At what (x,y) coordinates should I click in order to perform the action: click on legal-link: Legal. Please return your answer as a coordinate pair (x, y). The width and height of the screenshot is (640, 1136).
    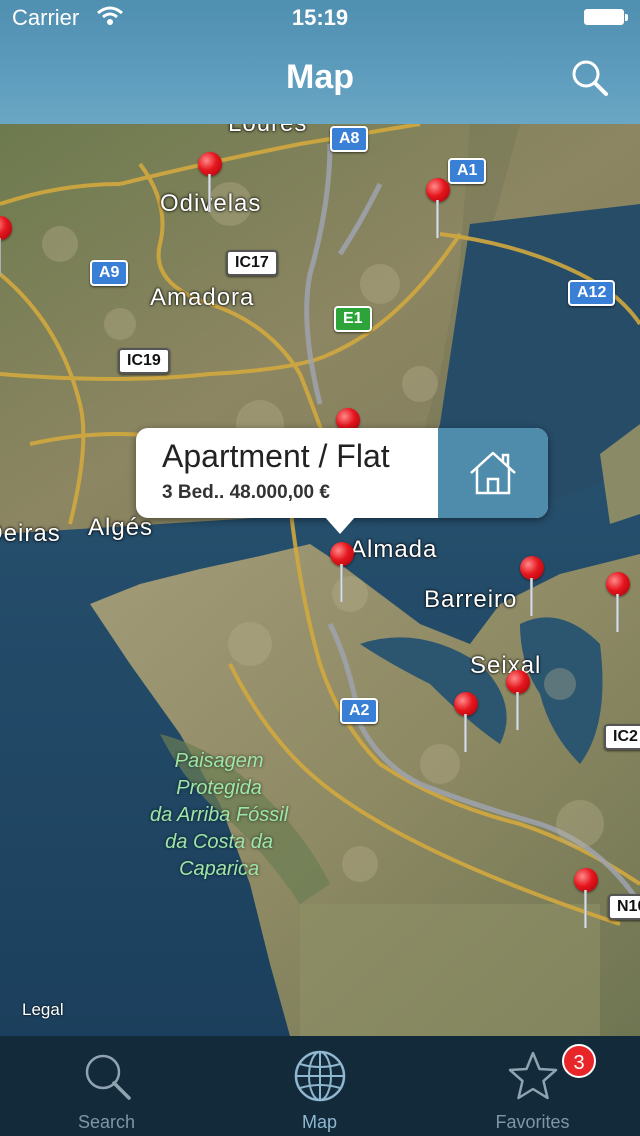
    Looking at the image, I should click on (43, 1010).